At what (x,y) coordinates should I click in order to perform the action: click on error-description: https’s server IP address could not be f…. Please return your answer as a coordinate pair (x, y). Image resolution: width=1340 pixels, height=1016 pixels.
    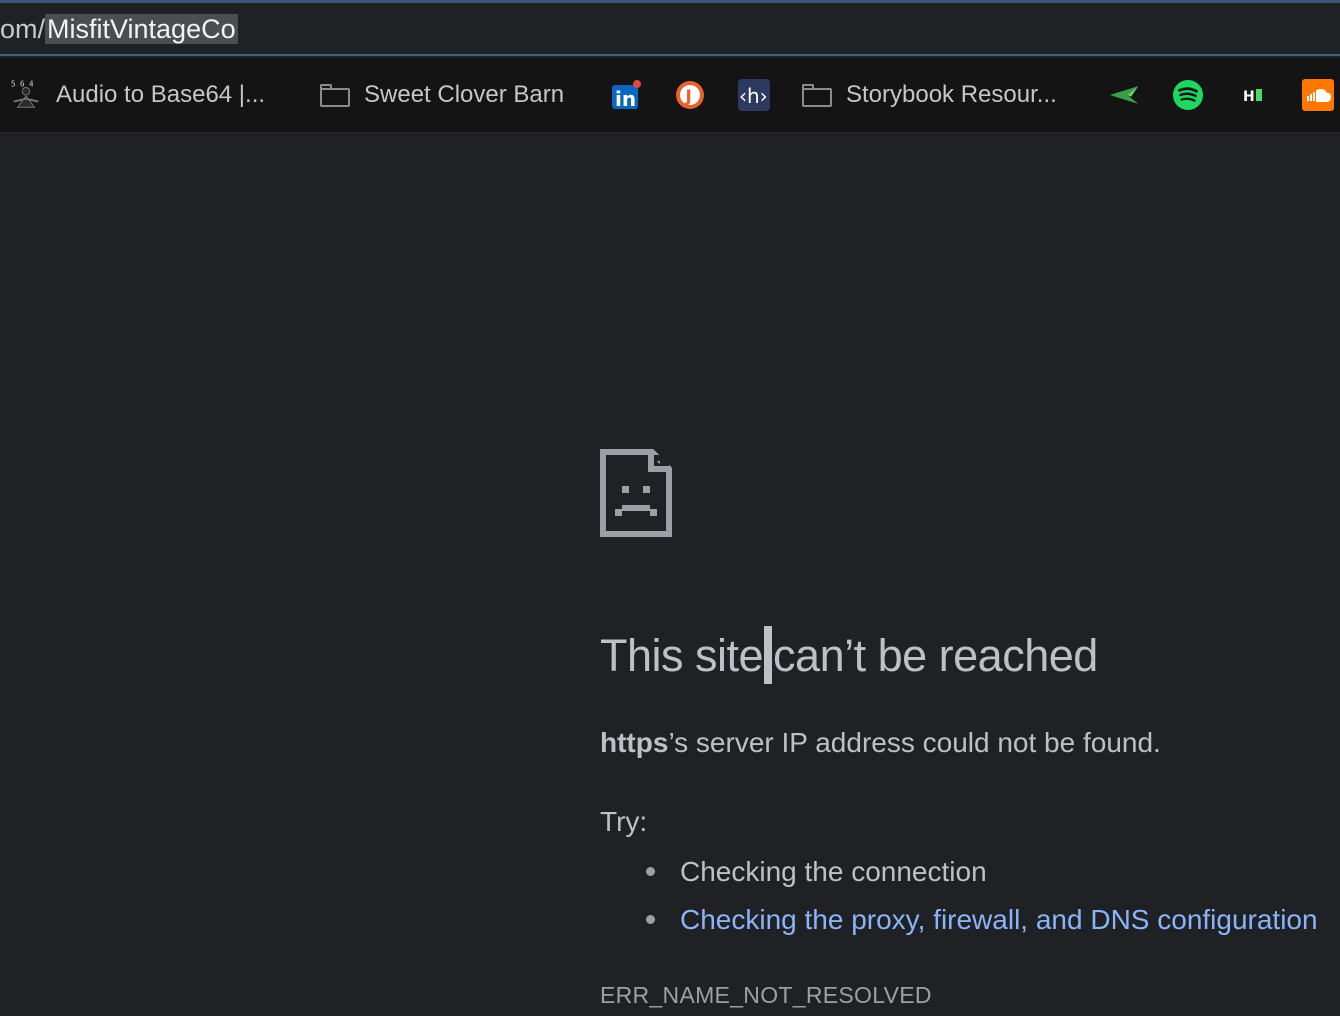
    Looking at the image, I should click on (880, 743).